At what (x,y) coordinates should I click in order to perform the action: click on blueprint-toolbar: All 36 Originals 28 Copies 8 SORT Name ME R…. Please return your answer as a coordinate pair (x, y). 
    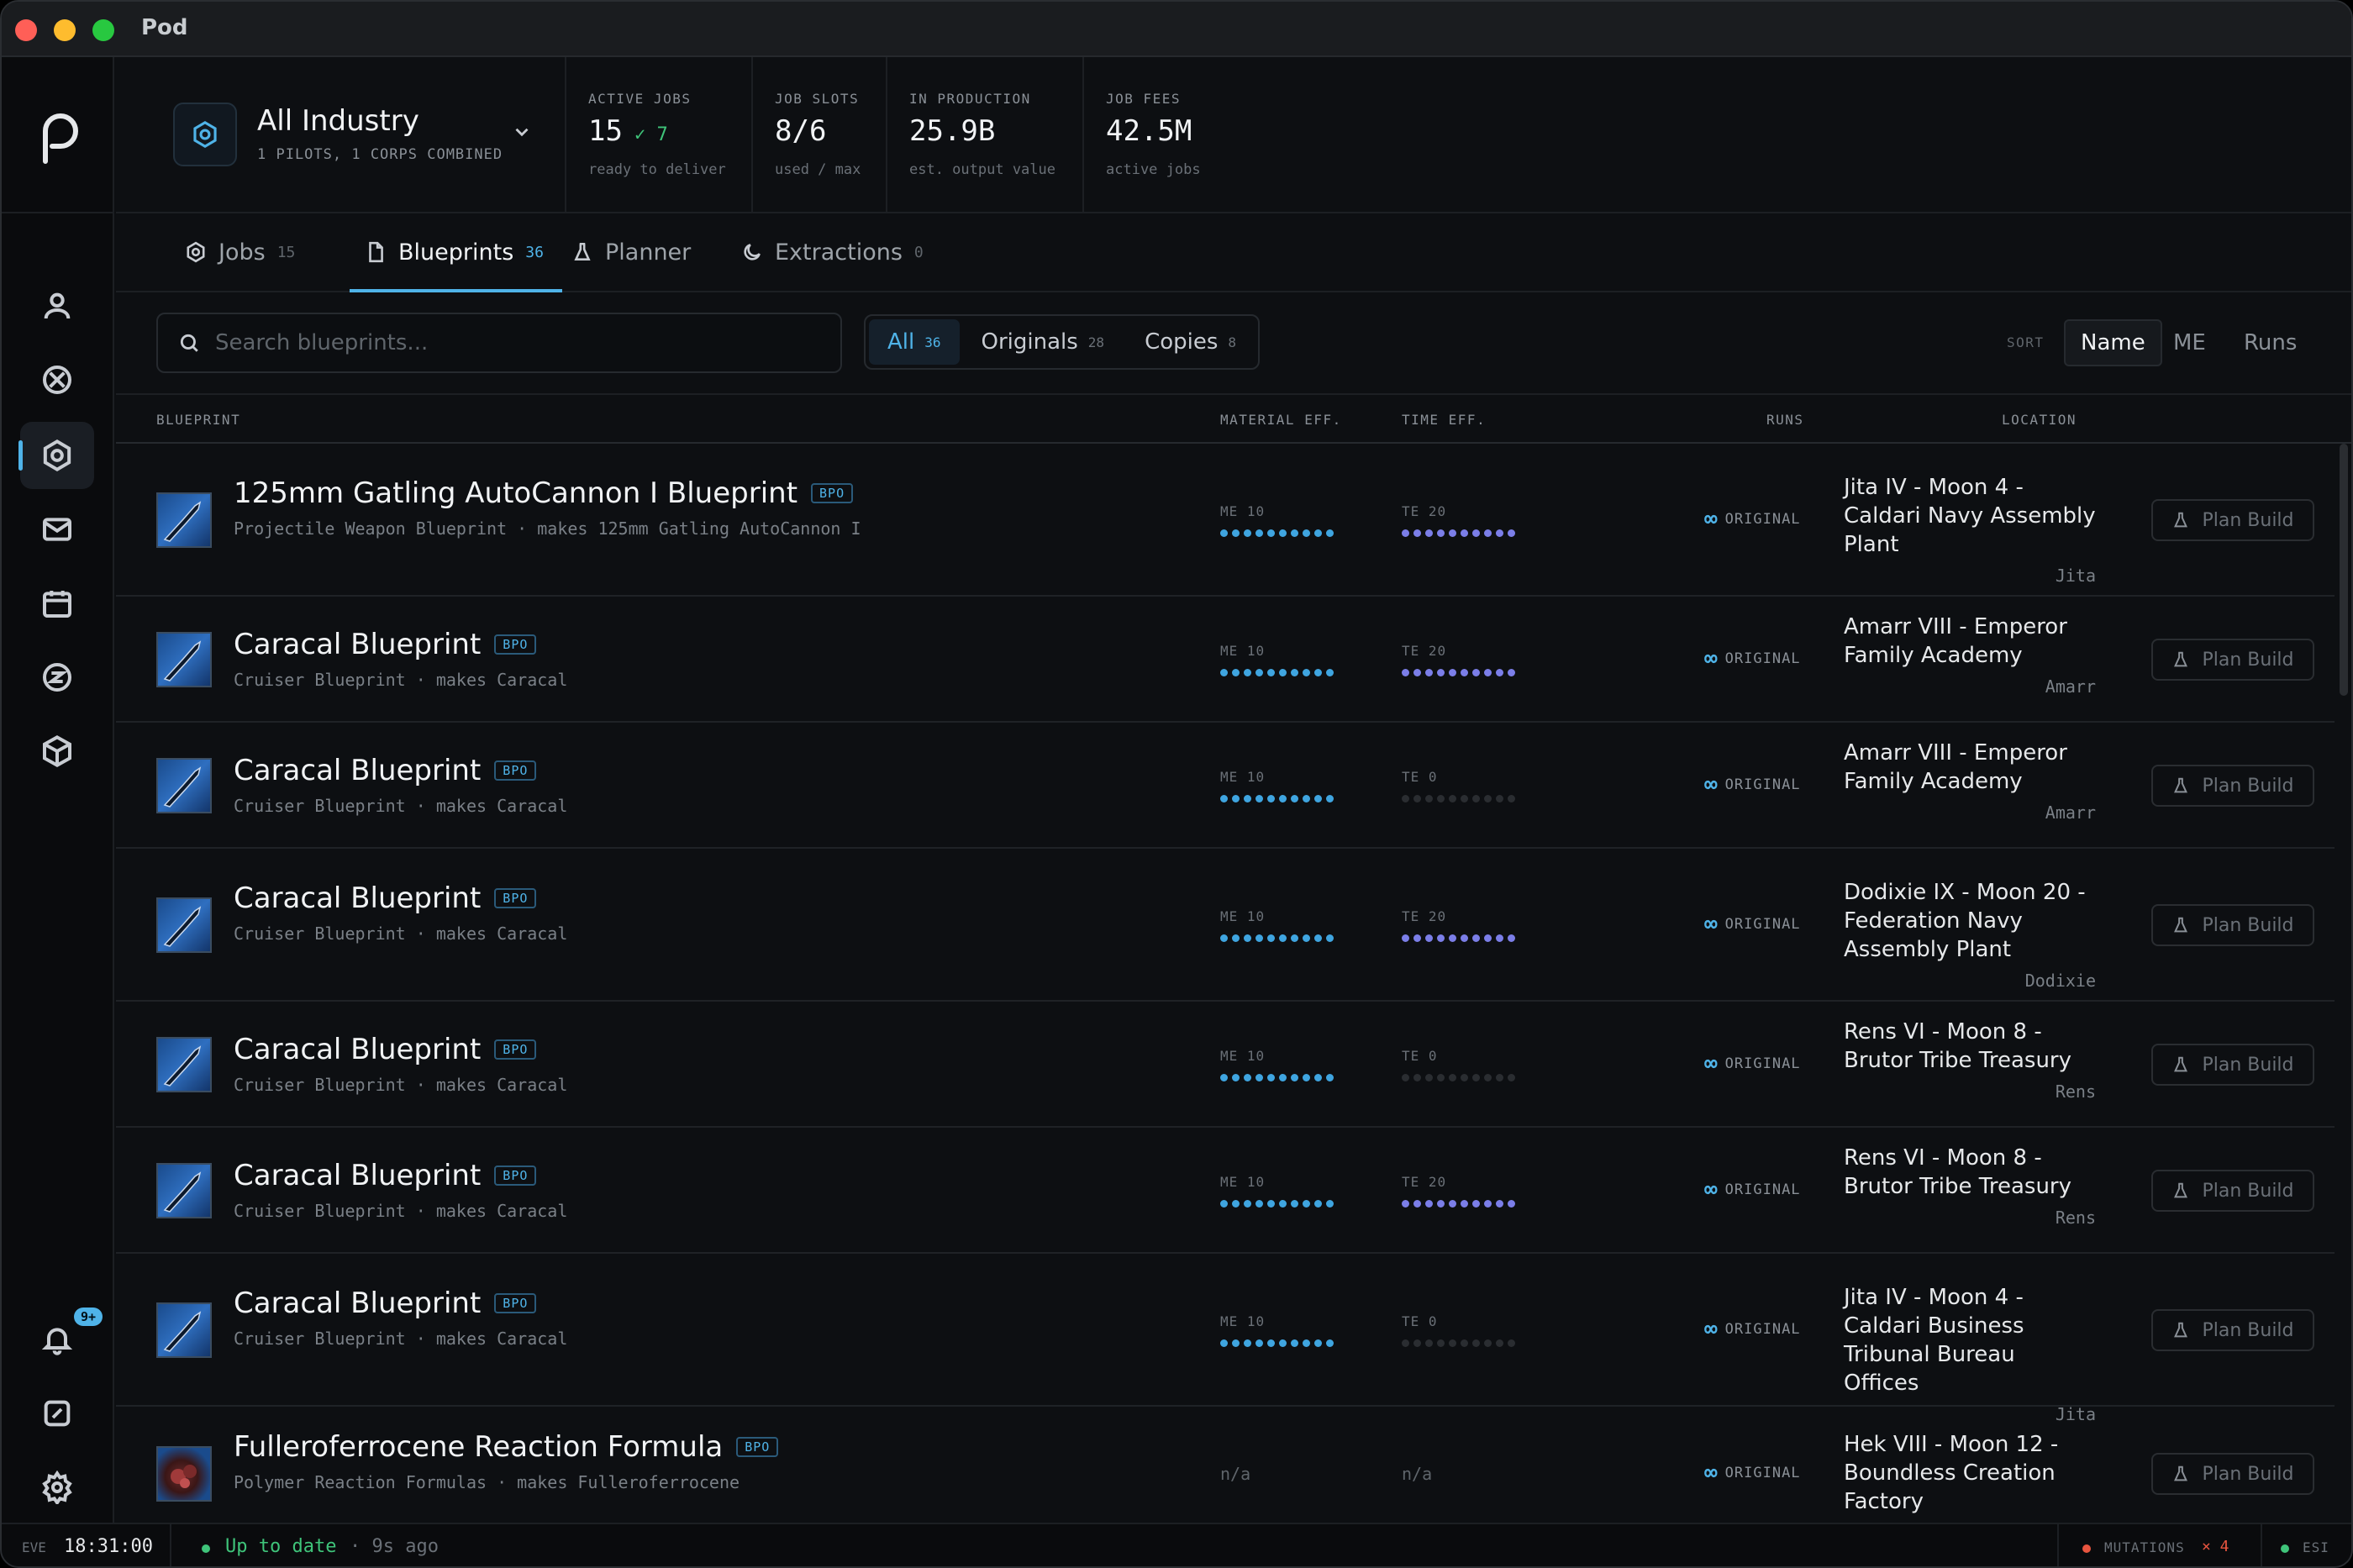
    Looking at the image, I should click on (1233, 343).